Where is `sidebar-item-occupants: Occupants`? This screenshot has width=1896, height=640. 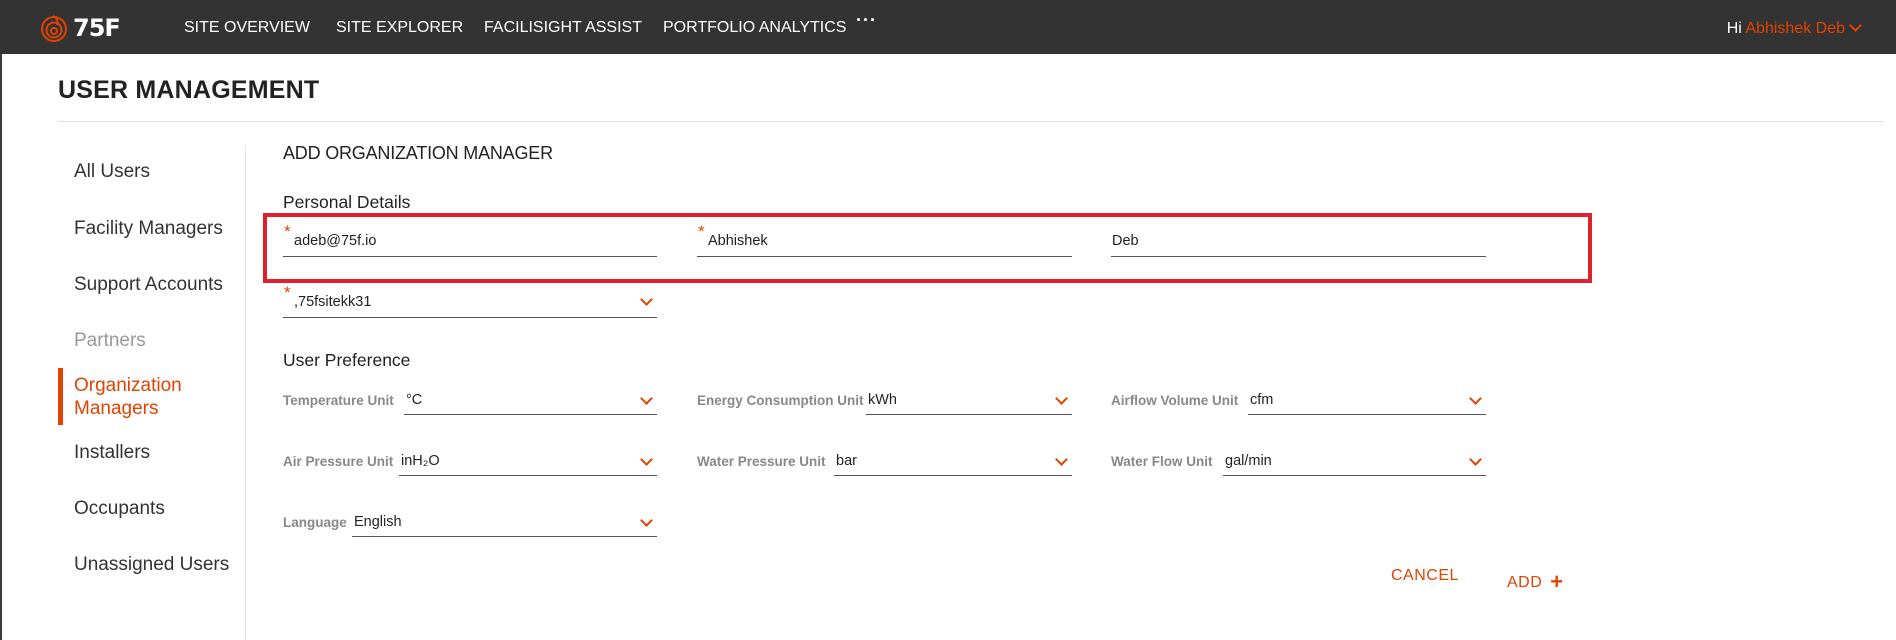
sidebar-item-occupants: Occupants is located at coordinates (119, 508).